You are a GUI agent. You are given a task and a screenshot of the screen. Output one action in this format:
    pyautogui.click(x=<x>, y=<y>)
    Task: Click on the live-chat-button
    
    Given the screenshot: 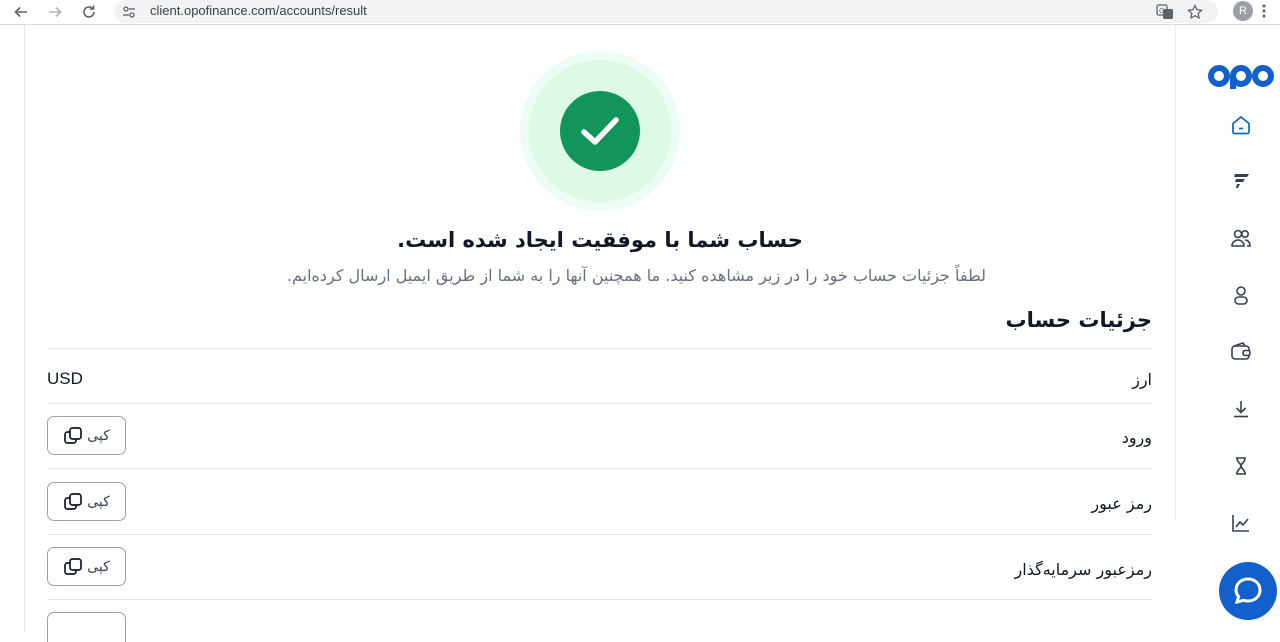 What is the action you would take?
    pyautogui.click(x=1248, y=591)
    